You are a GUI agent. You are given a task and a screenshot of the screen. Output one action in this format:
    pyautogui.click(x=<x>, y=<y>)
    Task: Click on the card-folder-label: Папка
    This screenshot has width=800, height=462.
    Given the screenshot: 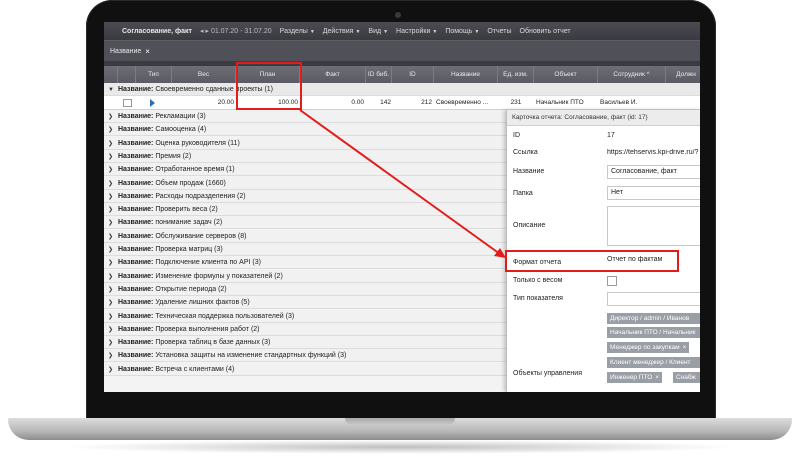 What is the action you would take?
    pyautogui.click(x=523, y=193)
    